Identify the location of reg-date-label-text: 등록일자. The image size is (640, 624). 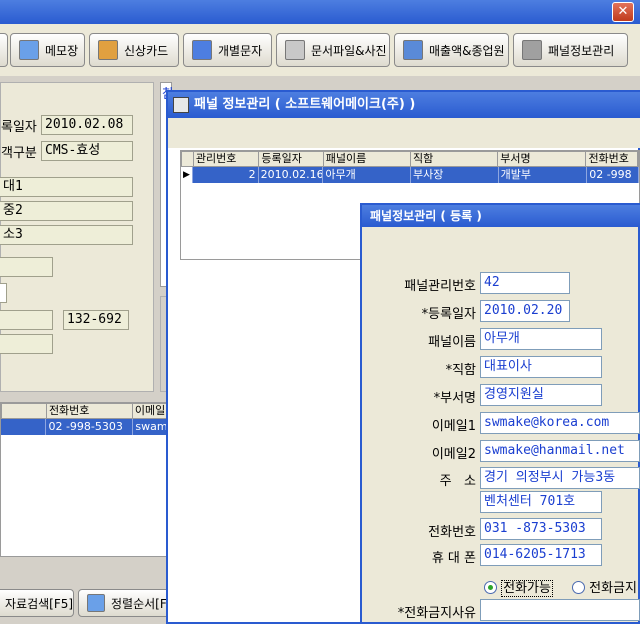
(452, 314).